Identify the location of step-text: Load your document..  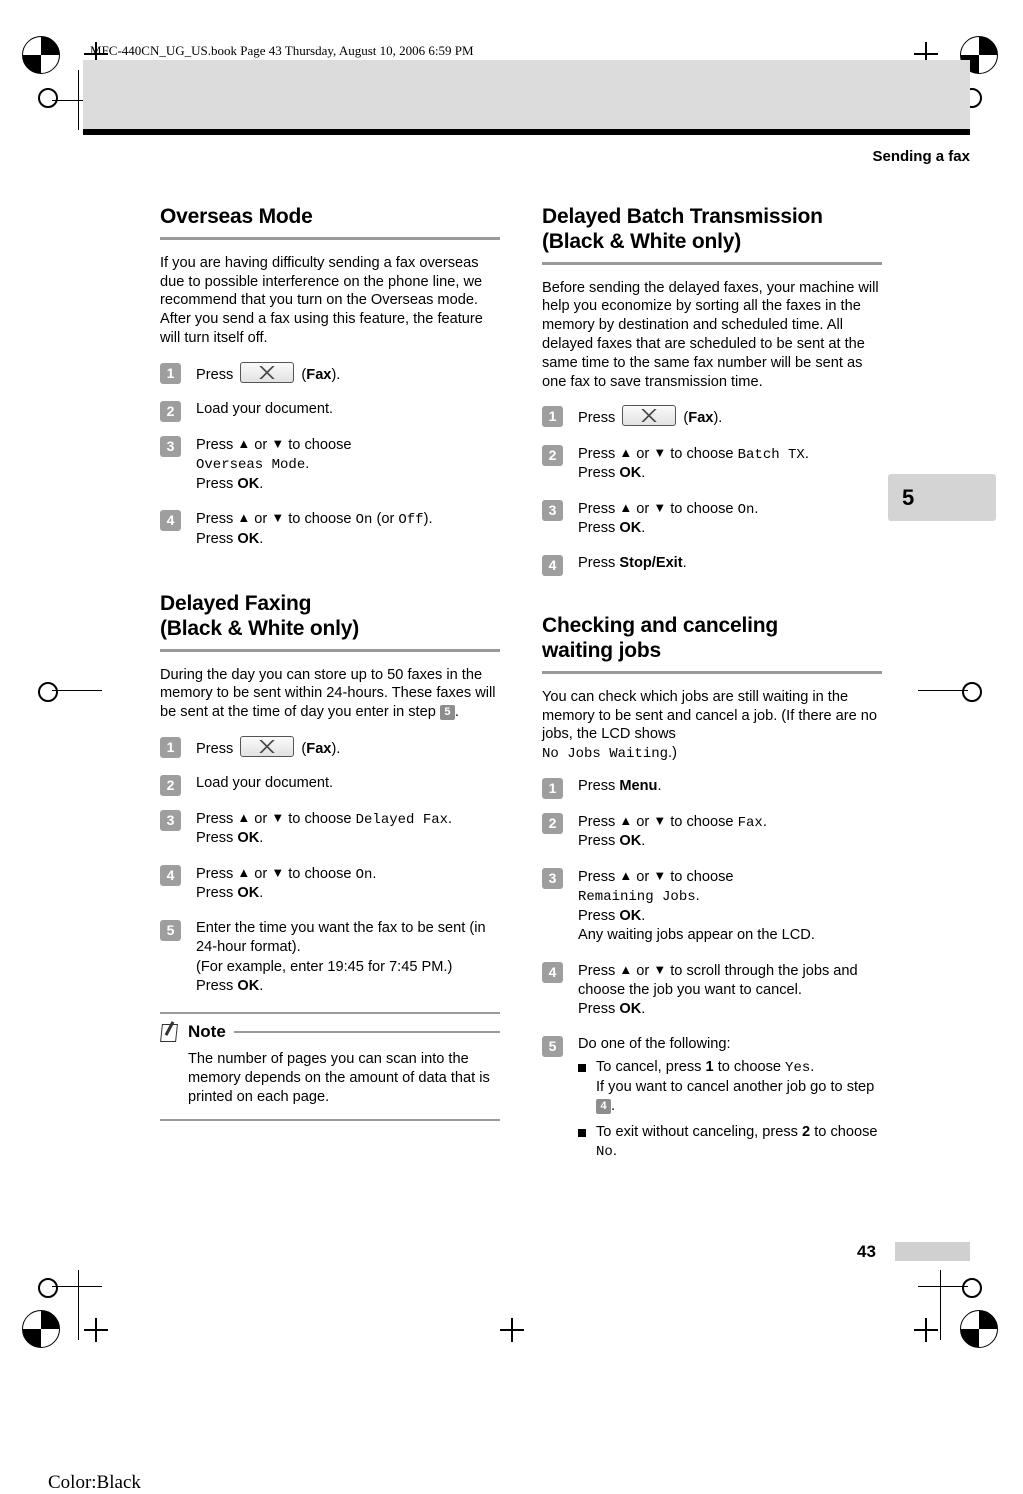
(265, 409).